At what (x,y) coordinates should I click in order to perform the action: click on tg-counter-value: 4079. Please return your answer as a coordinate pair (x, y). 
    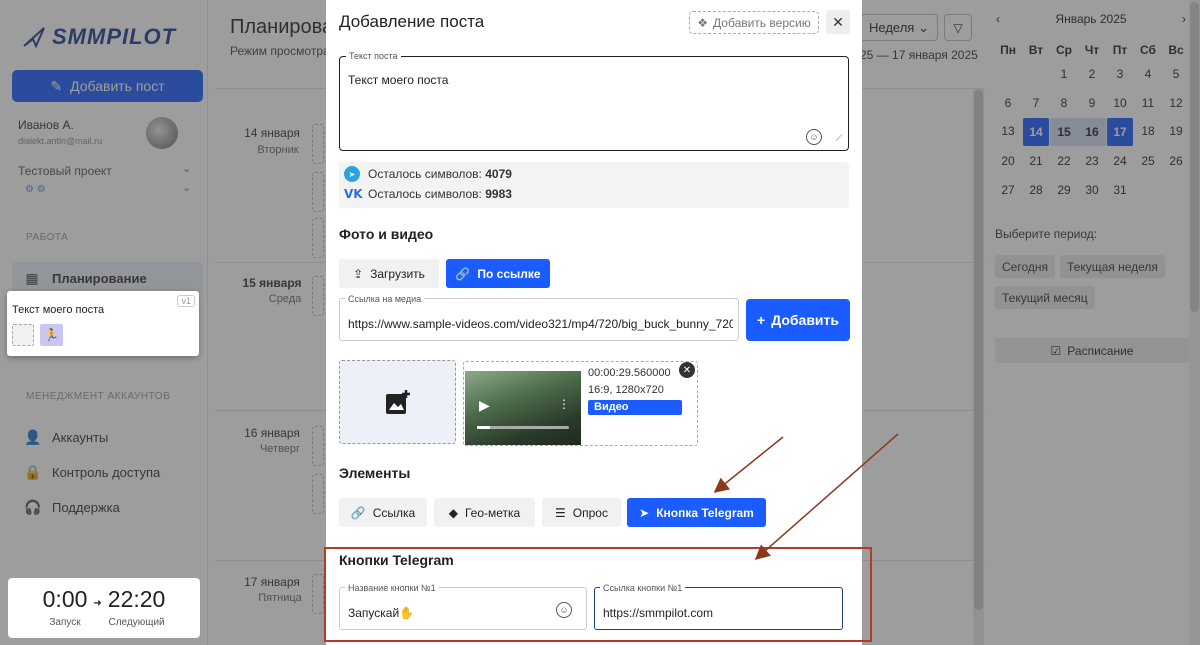
    Looking at the image, I should click on (498, 174).